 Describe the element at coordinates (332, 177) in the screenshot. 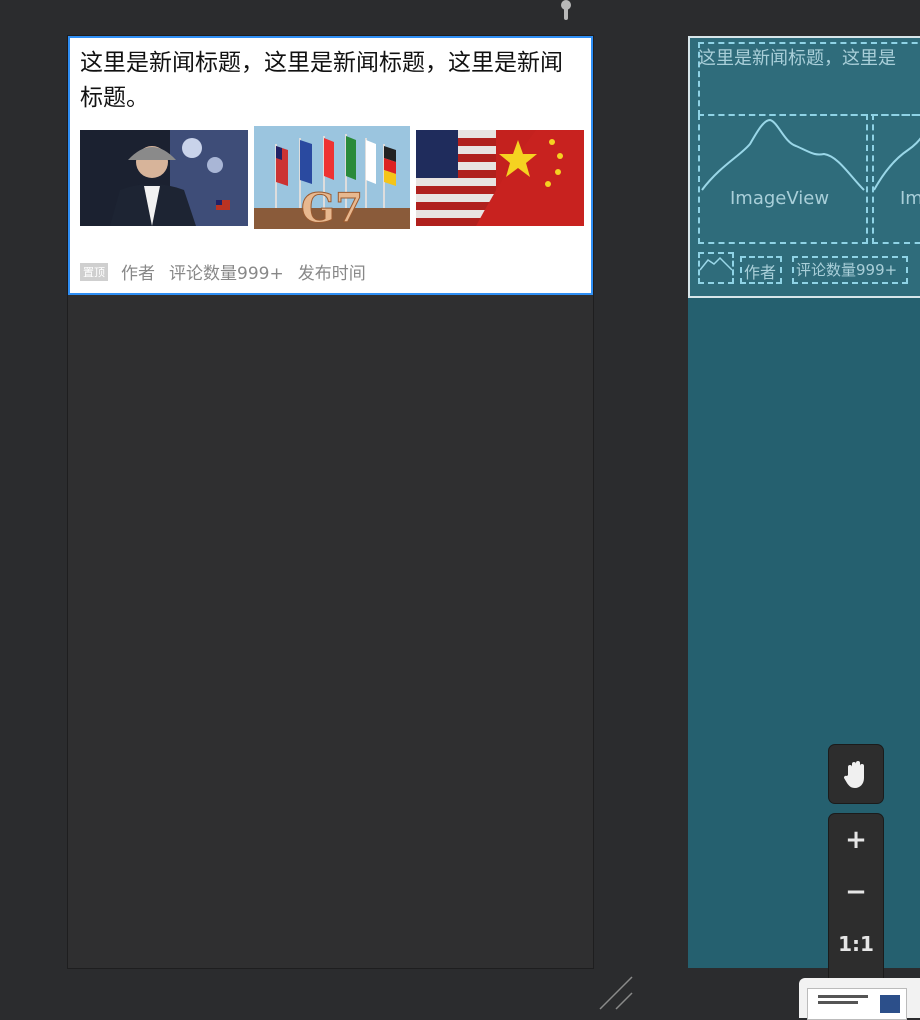

I see `news-thumbnail-2: G7` at that location.